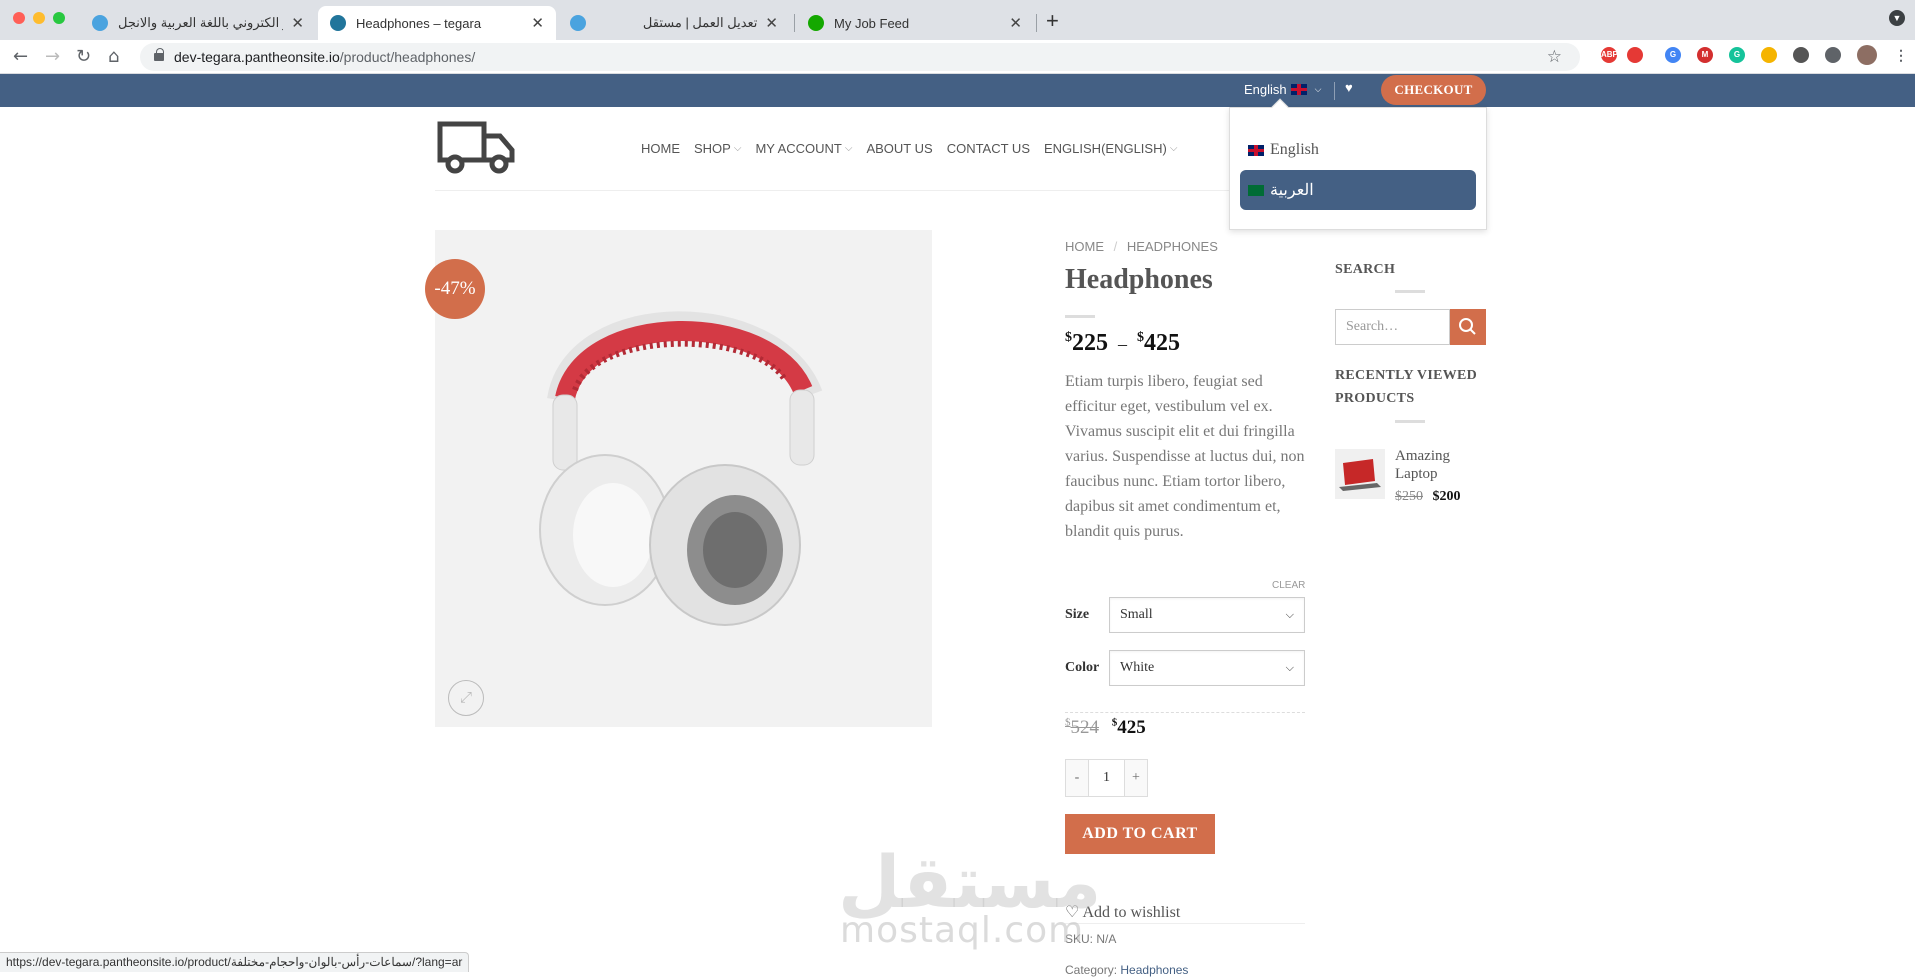 This screenshot has height=977, width=1915. What do you see at coordinates (1901, 55) in the screenshot?
I see `browser-menu-icon: ⋮` at bounding box center [1901, 55].